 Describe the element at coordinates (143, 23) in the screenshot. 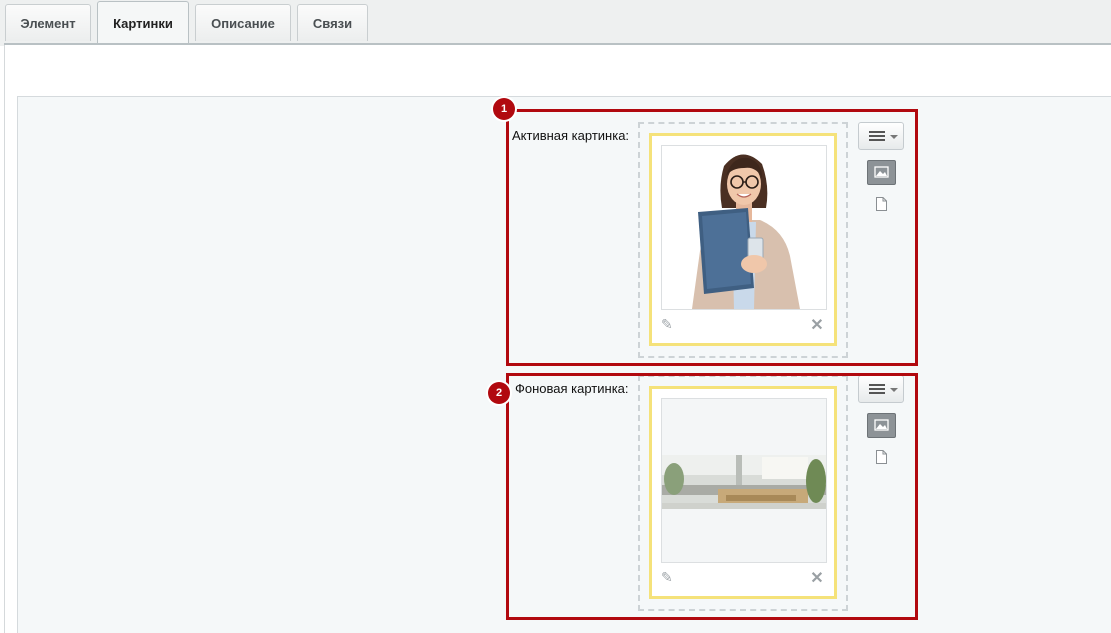

I see `tab-images: Картинки` at that location.